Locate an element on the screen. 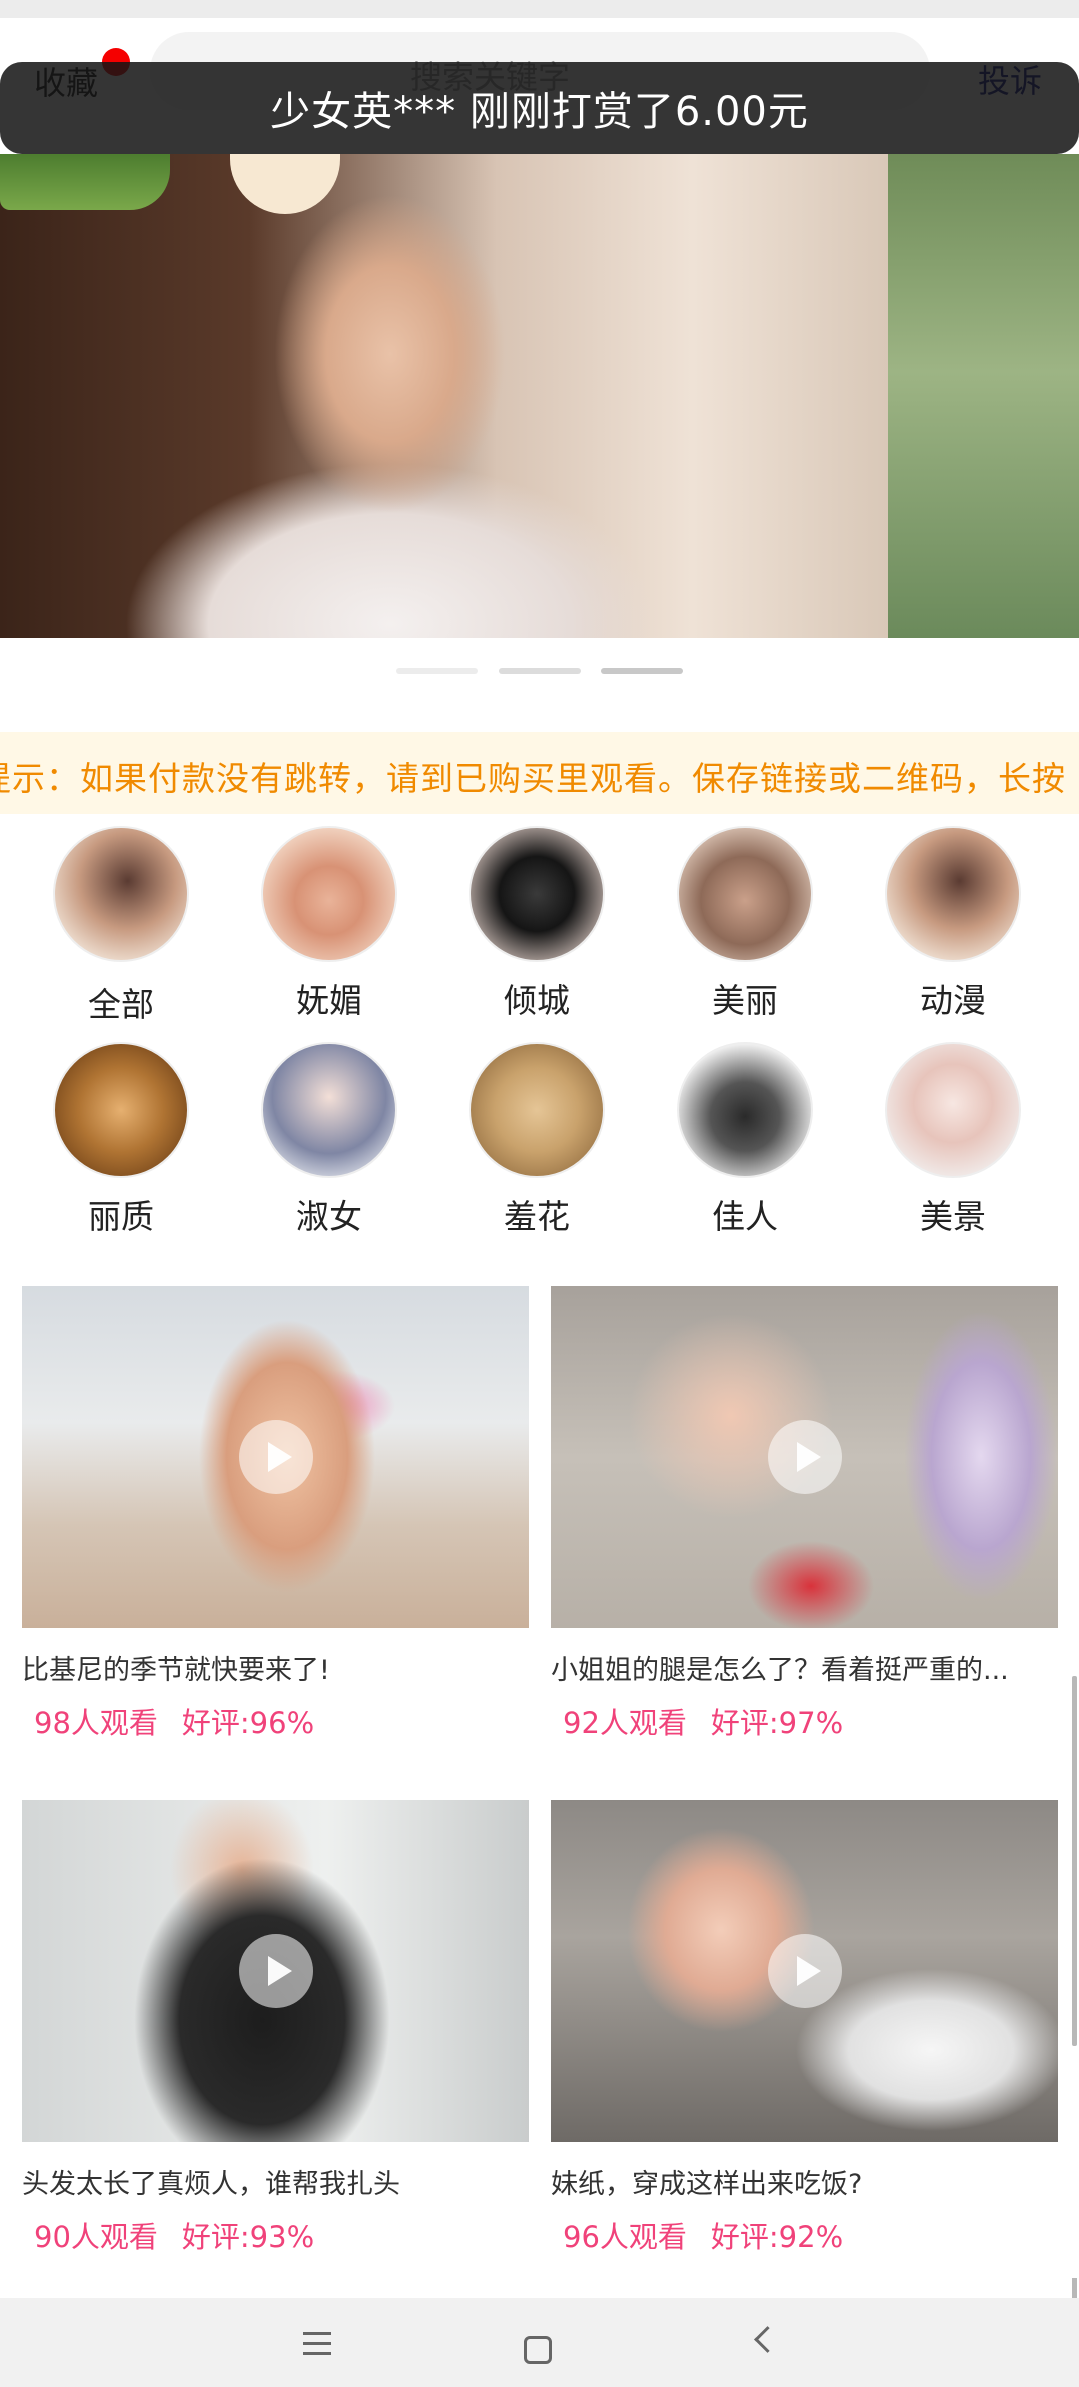 This screenshot has height=2387, width=1079. carousel-indicator is located at coordinates (539, 672).